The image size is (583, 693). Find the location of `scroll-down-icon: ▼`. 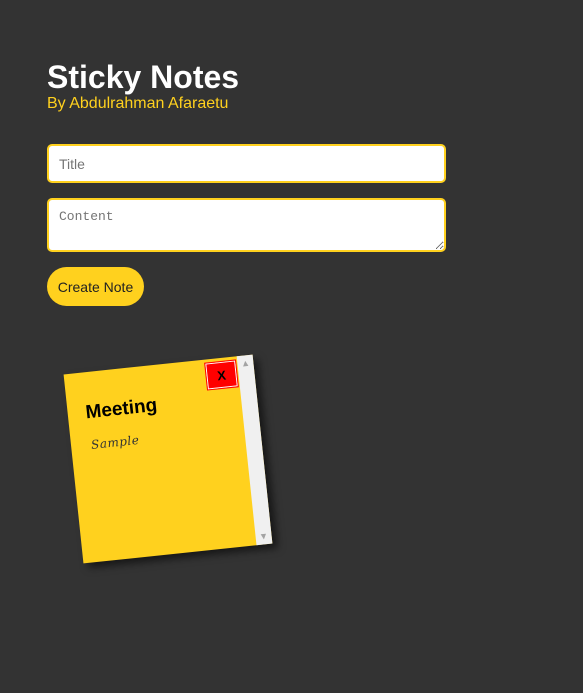

scroll-down-icon: ▼ is located at coordinates (263, 537).